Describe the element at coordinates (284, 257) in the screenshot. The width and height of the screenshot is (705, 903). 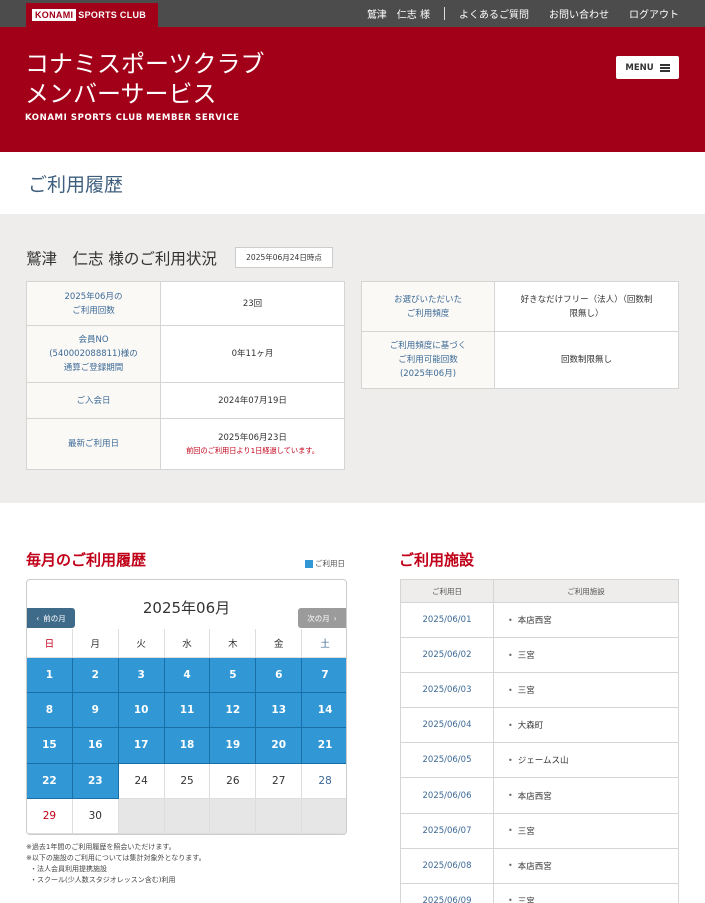
I see `as-of-date-badge: 2025年06月24日時点` at that location.